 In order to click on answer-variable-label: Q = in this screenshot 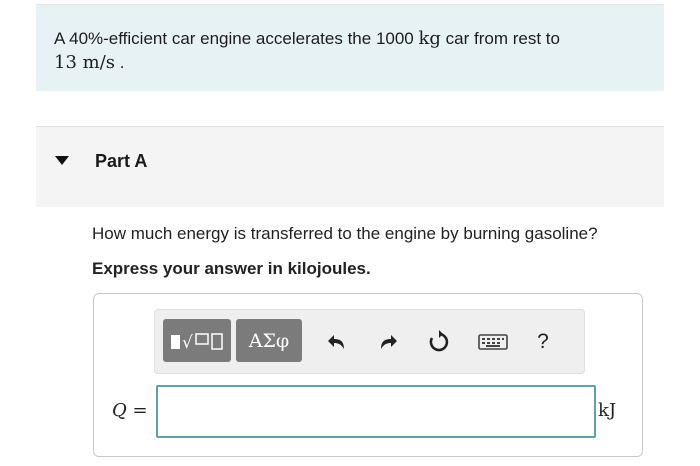, I will do `click(130, 410)`.